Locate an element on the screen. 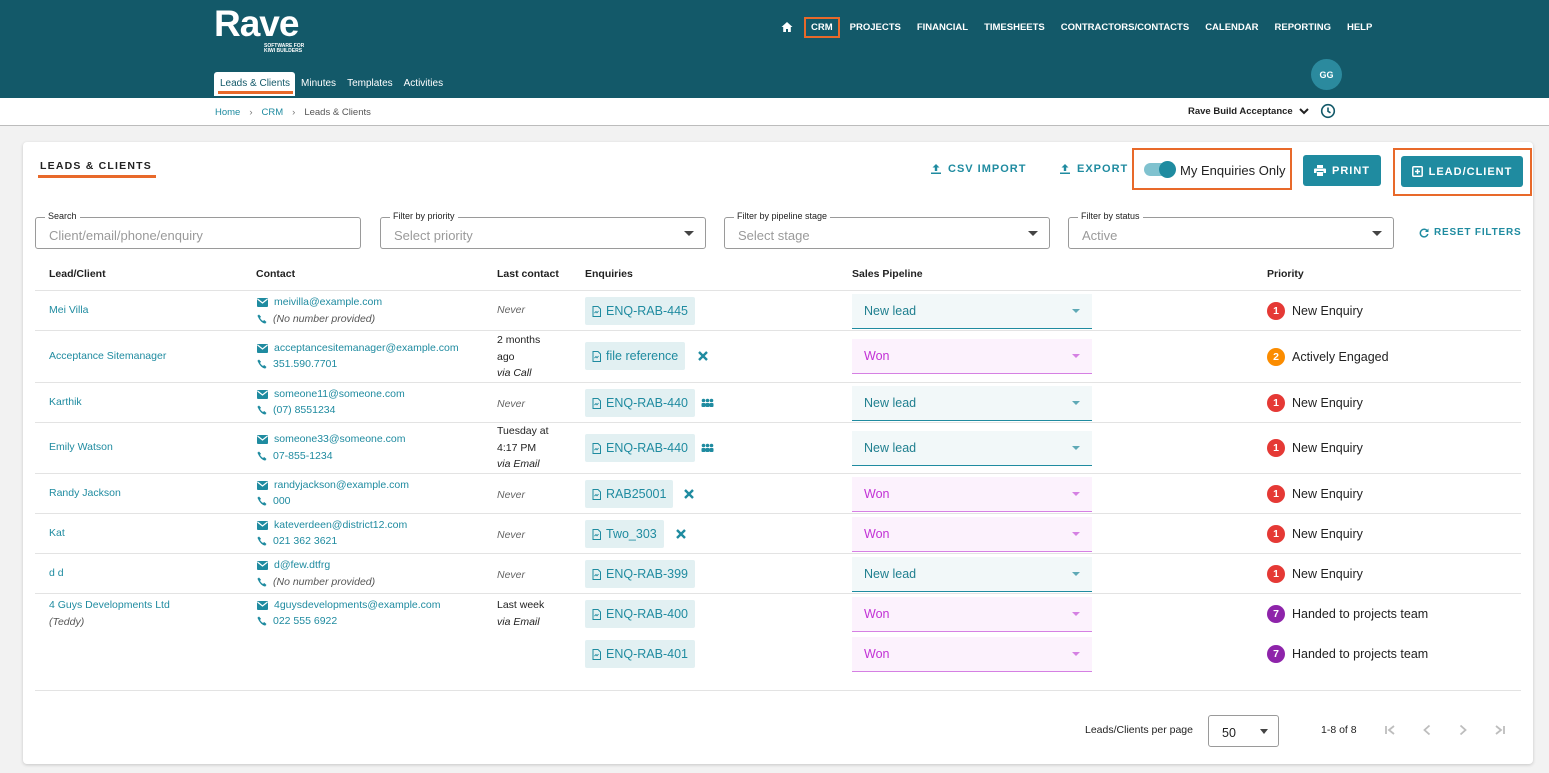 The height and width of the screenshot is (773, 1549). contact-phone: 351.590.7701 is located at coordinates (297, 364).